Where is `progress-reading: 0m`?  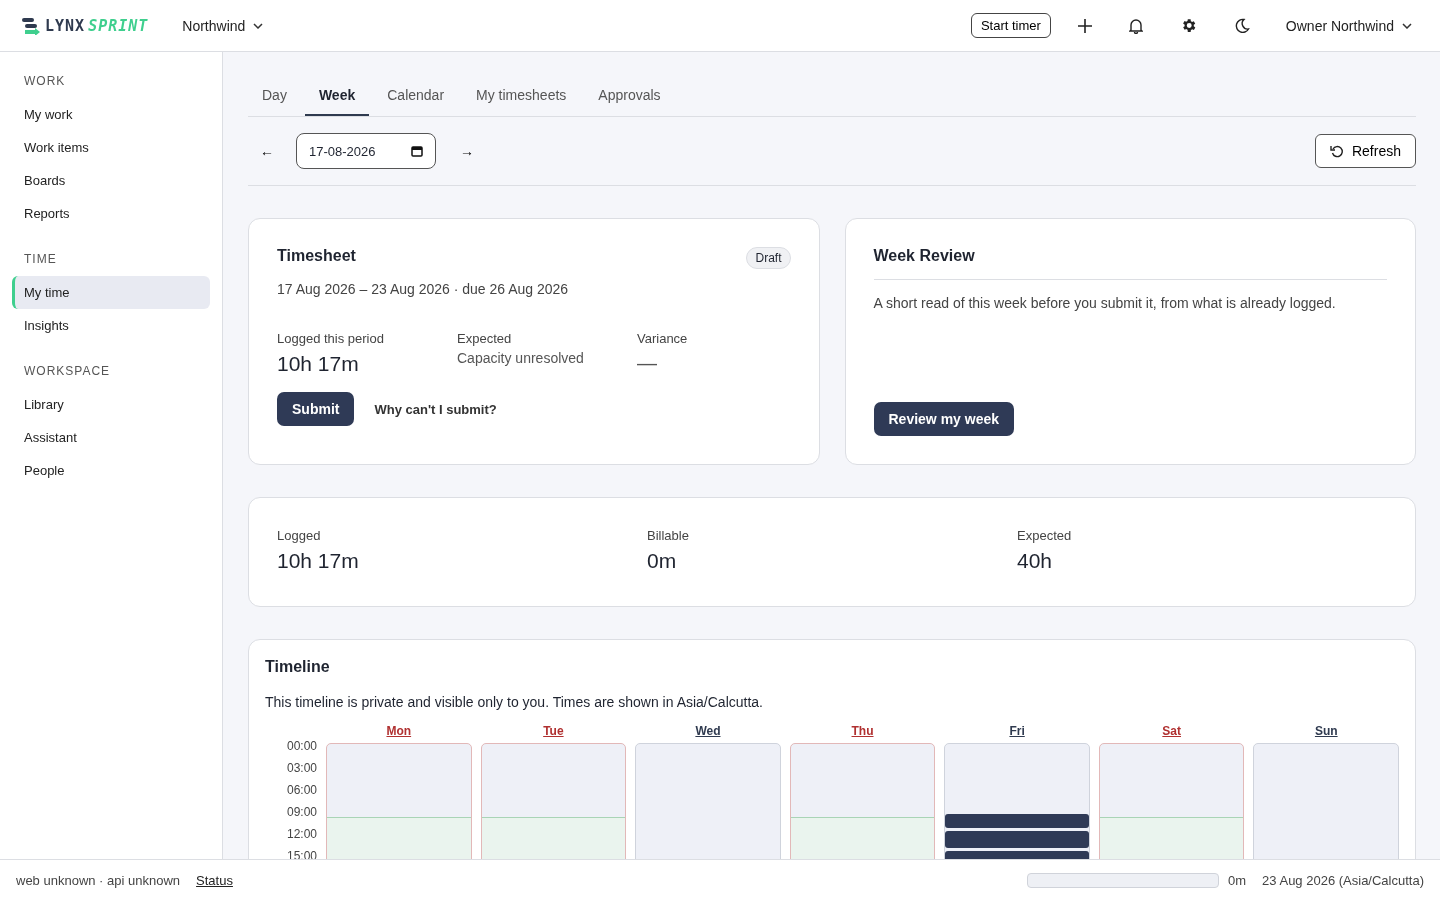 progress-reading: 0m is located at coordinates (1237, 880).